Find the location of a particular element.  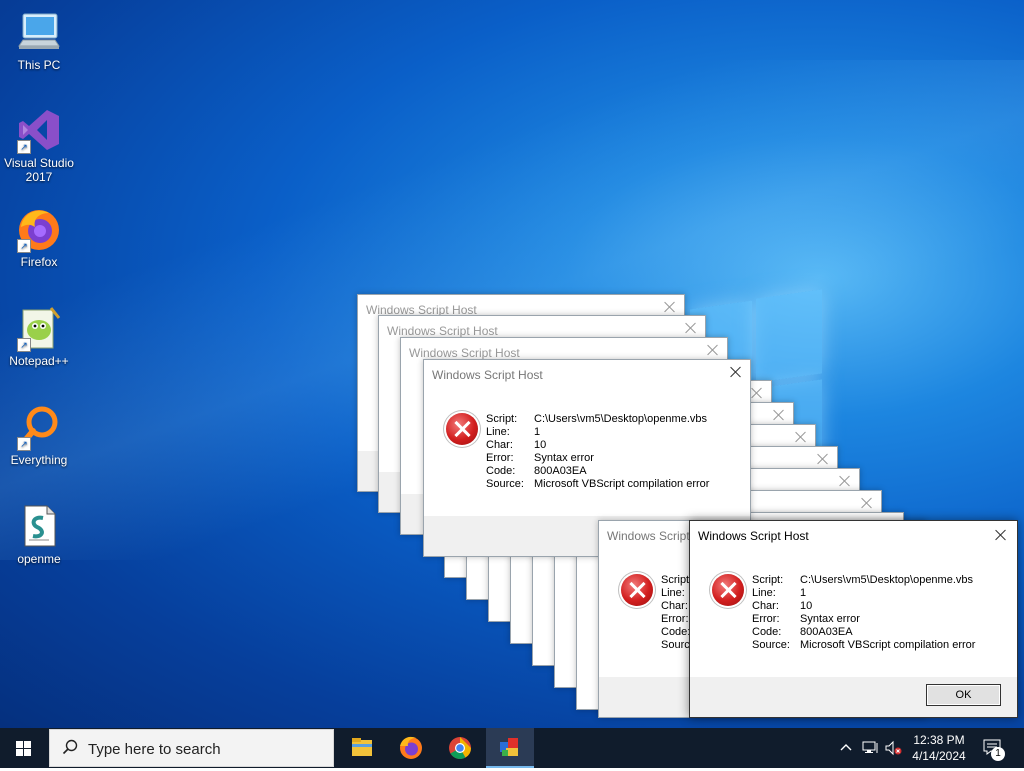

taskbar-script-host is located at coordinates (510, 748).